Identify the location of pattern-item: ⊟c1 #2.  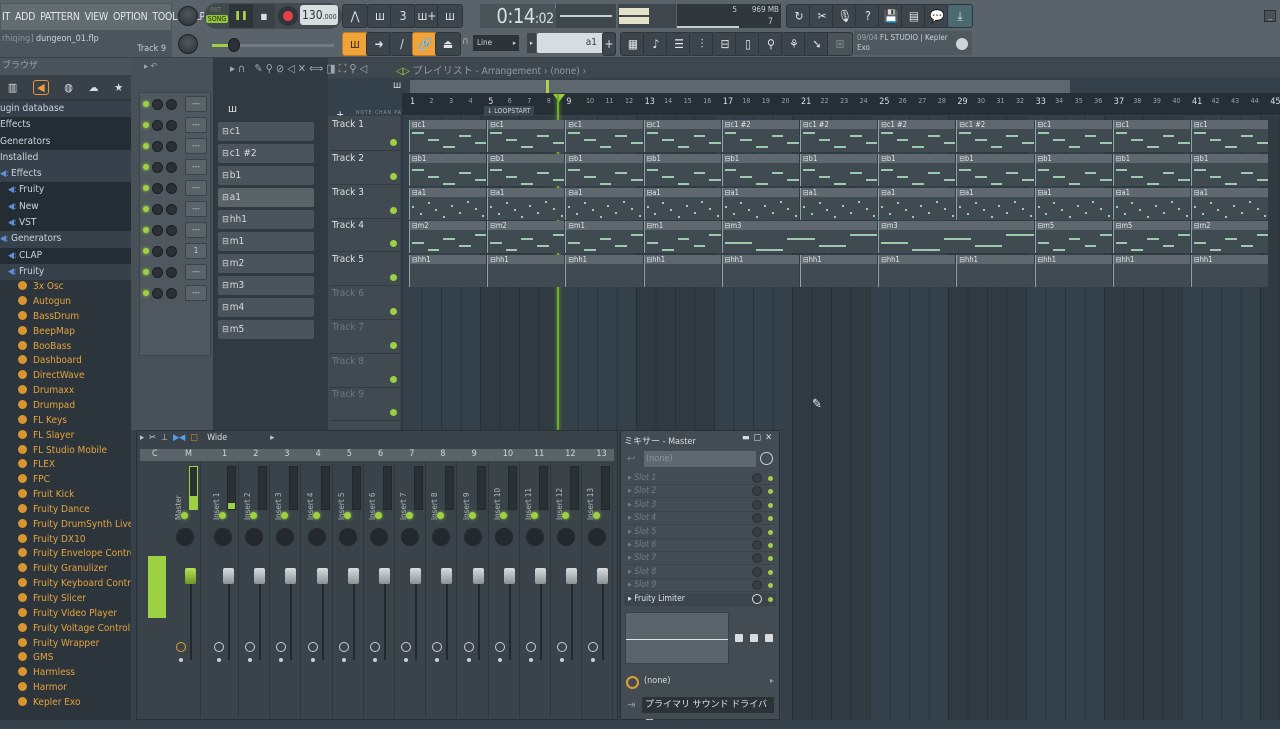
(266, 153).